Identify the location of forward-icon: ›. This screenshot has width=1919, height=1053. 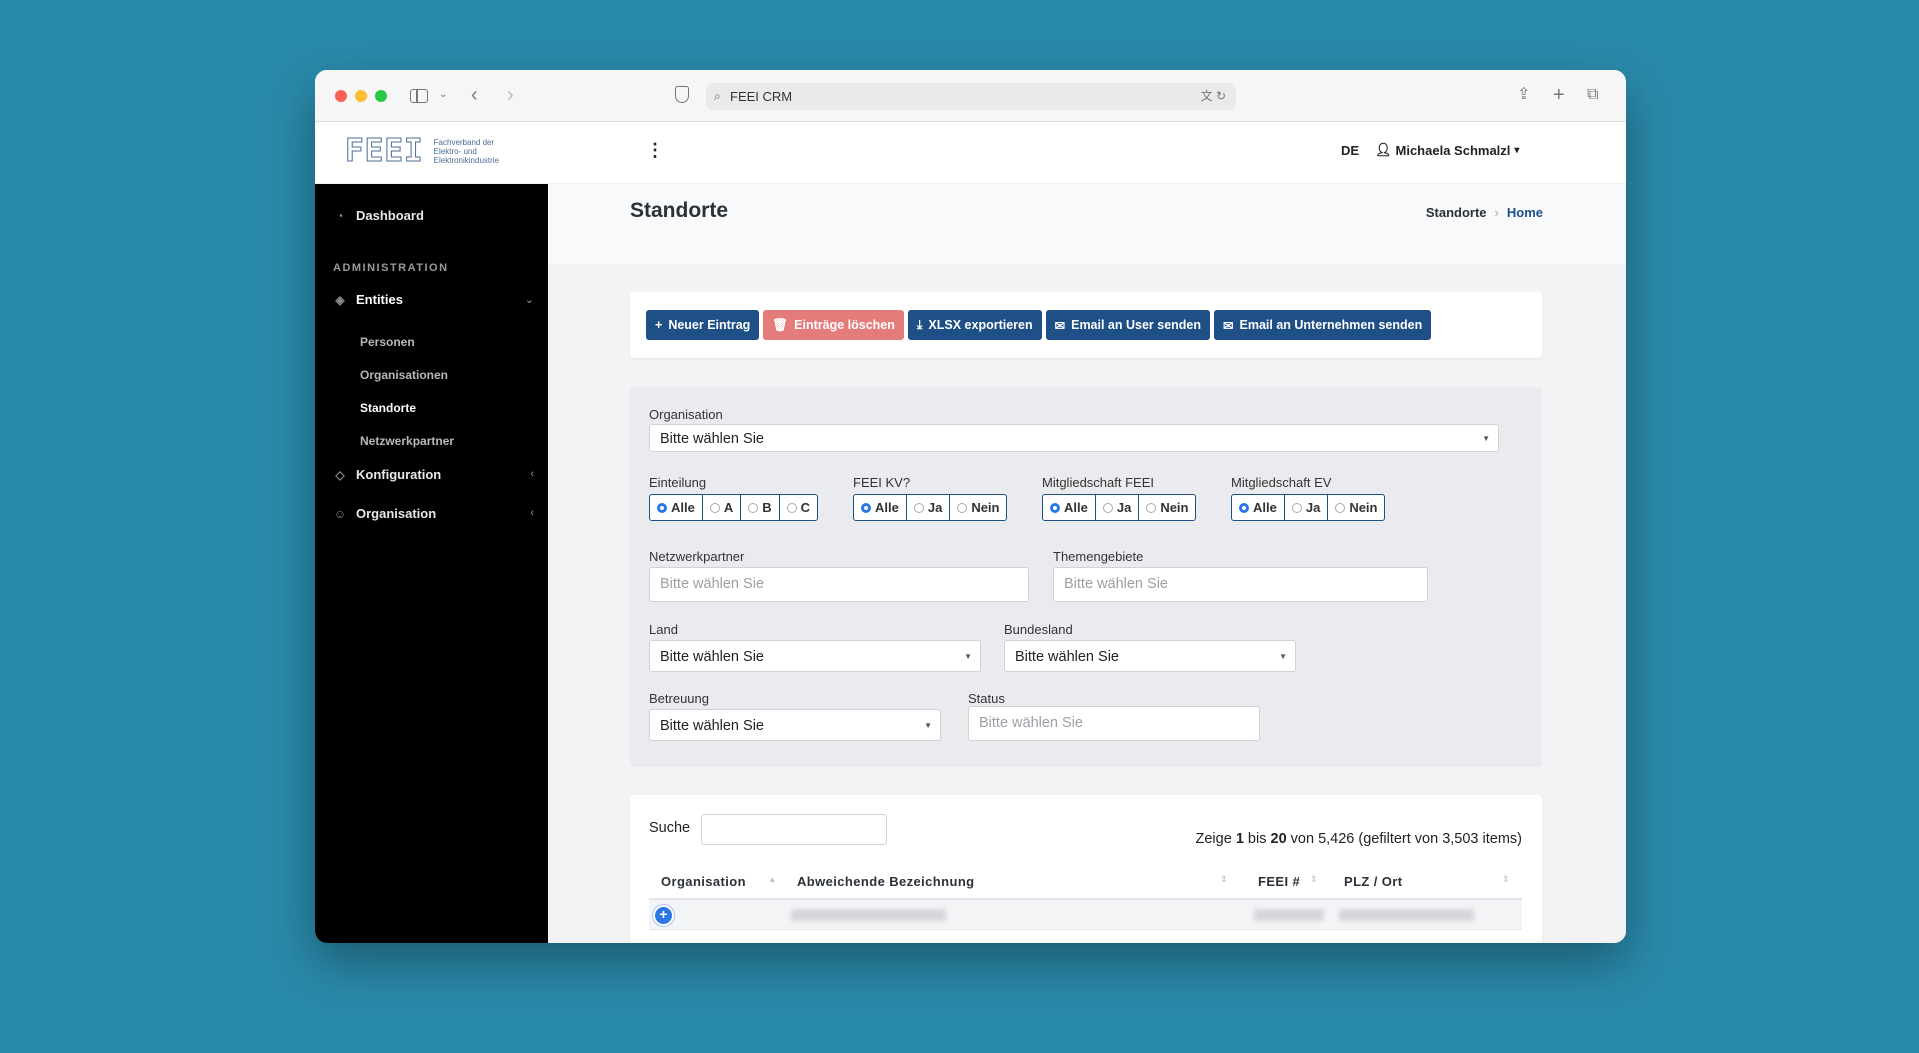
(510, 95).